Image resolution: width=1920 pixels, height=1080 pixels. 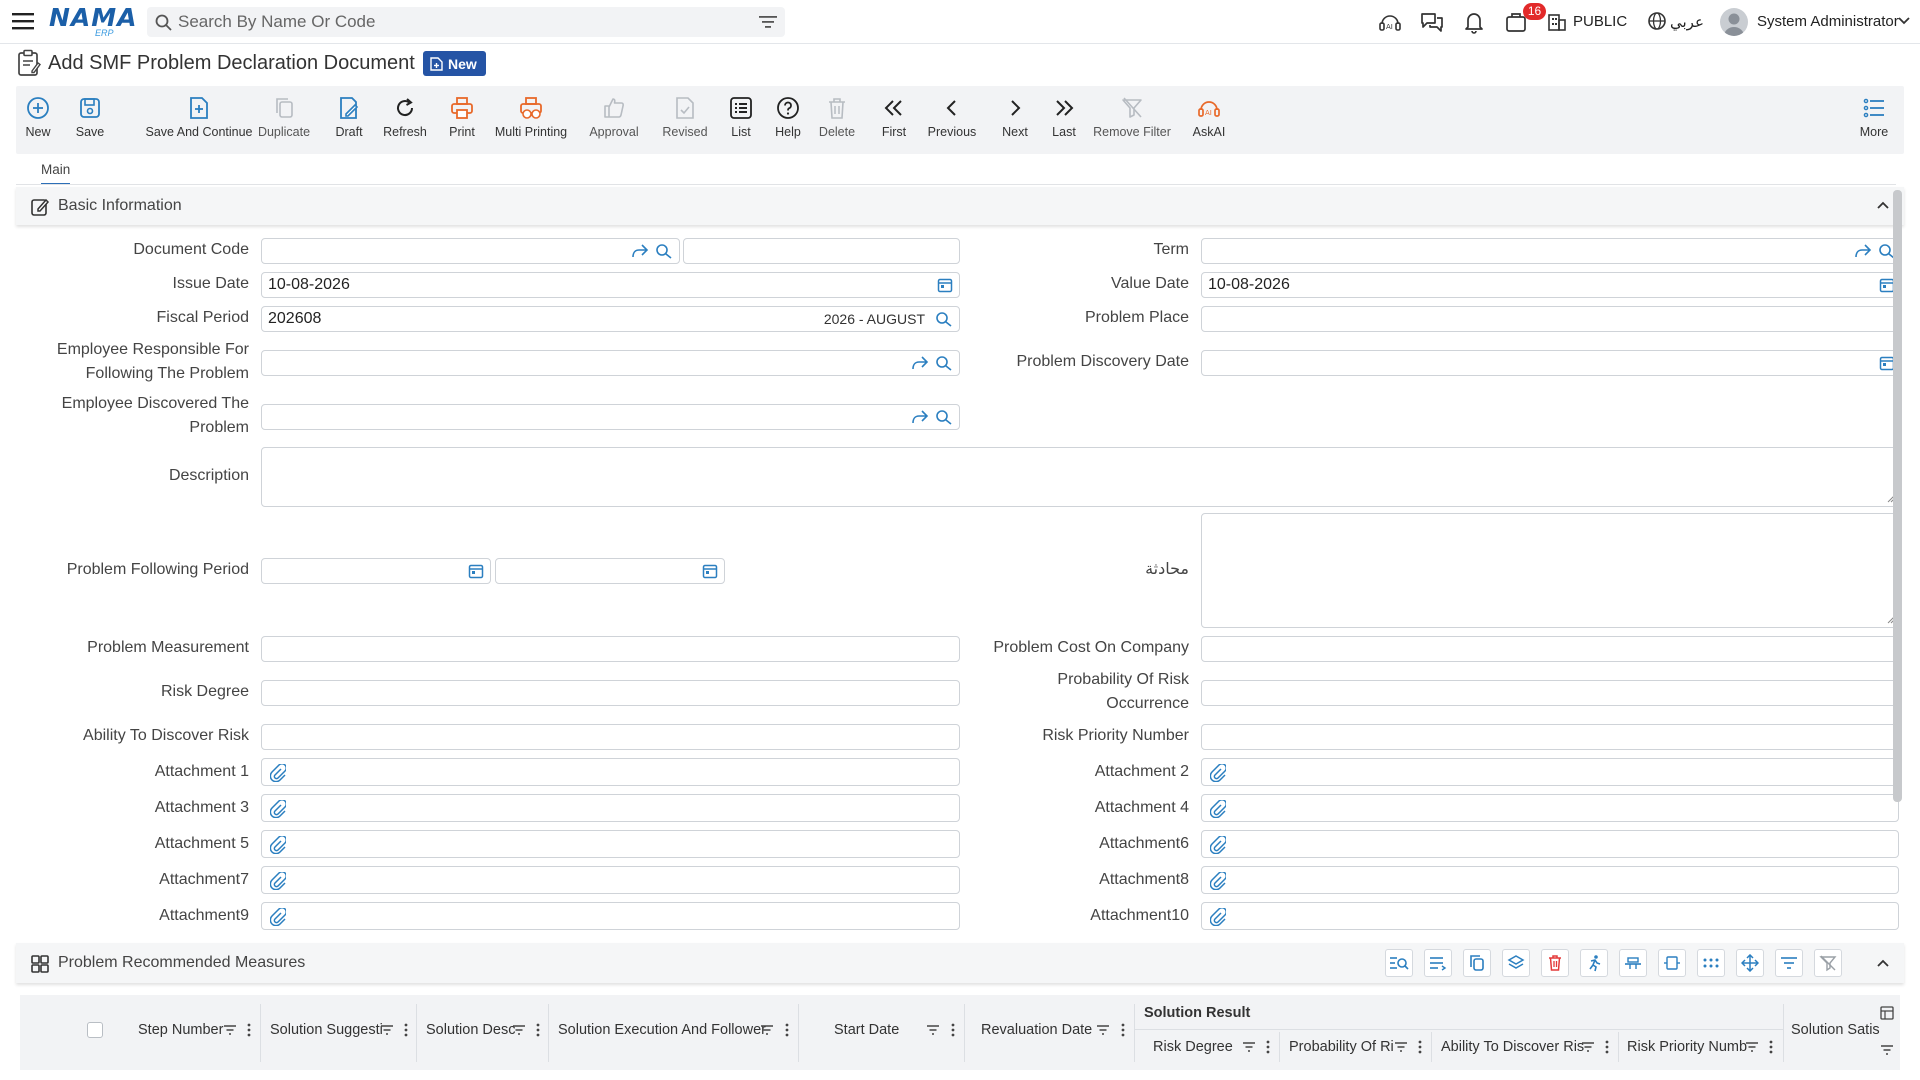 What do you see at coordinates (1550, 808) in the screenshot?
I see `attachment-4-input` at bounding box center [1550, 808].